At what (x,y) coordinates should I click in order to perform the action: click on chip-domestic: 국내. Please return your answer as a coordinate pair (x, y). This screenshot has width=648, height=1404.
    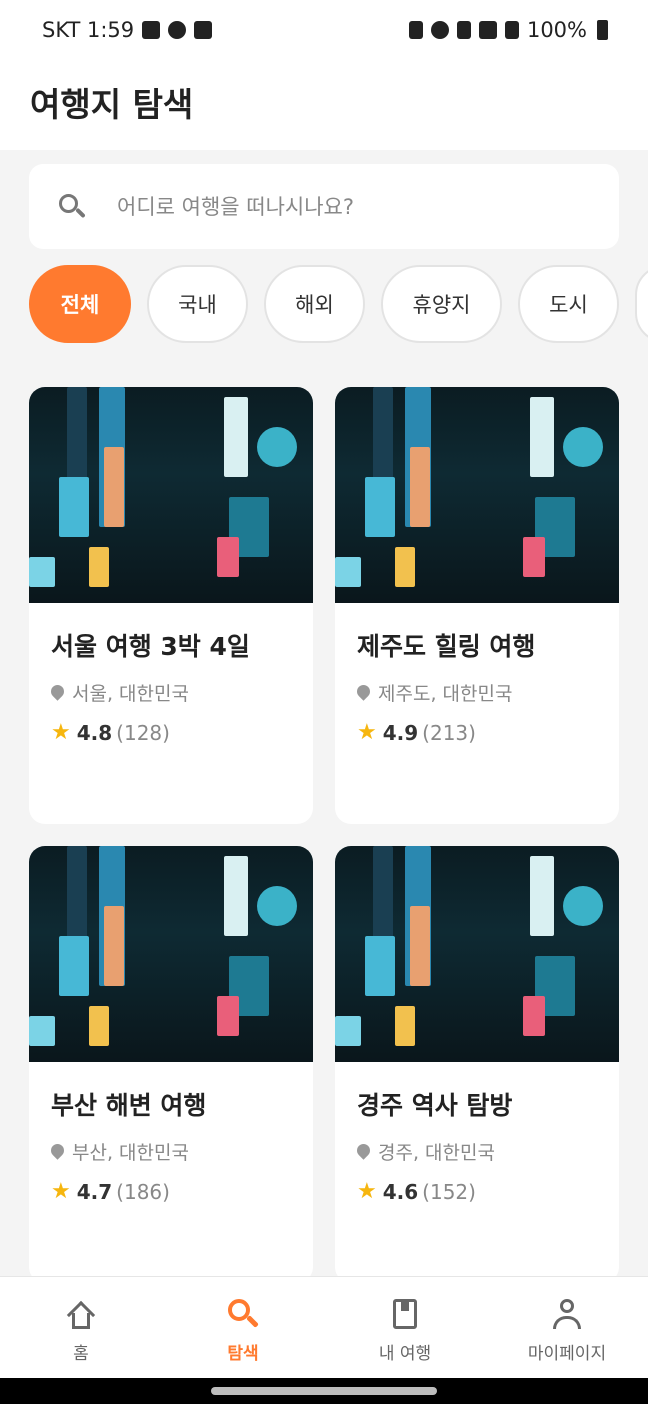
    Looking at the image, I should click on (197, 304).